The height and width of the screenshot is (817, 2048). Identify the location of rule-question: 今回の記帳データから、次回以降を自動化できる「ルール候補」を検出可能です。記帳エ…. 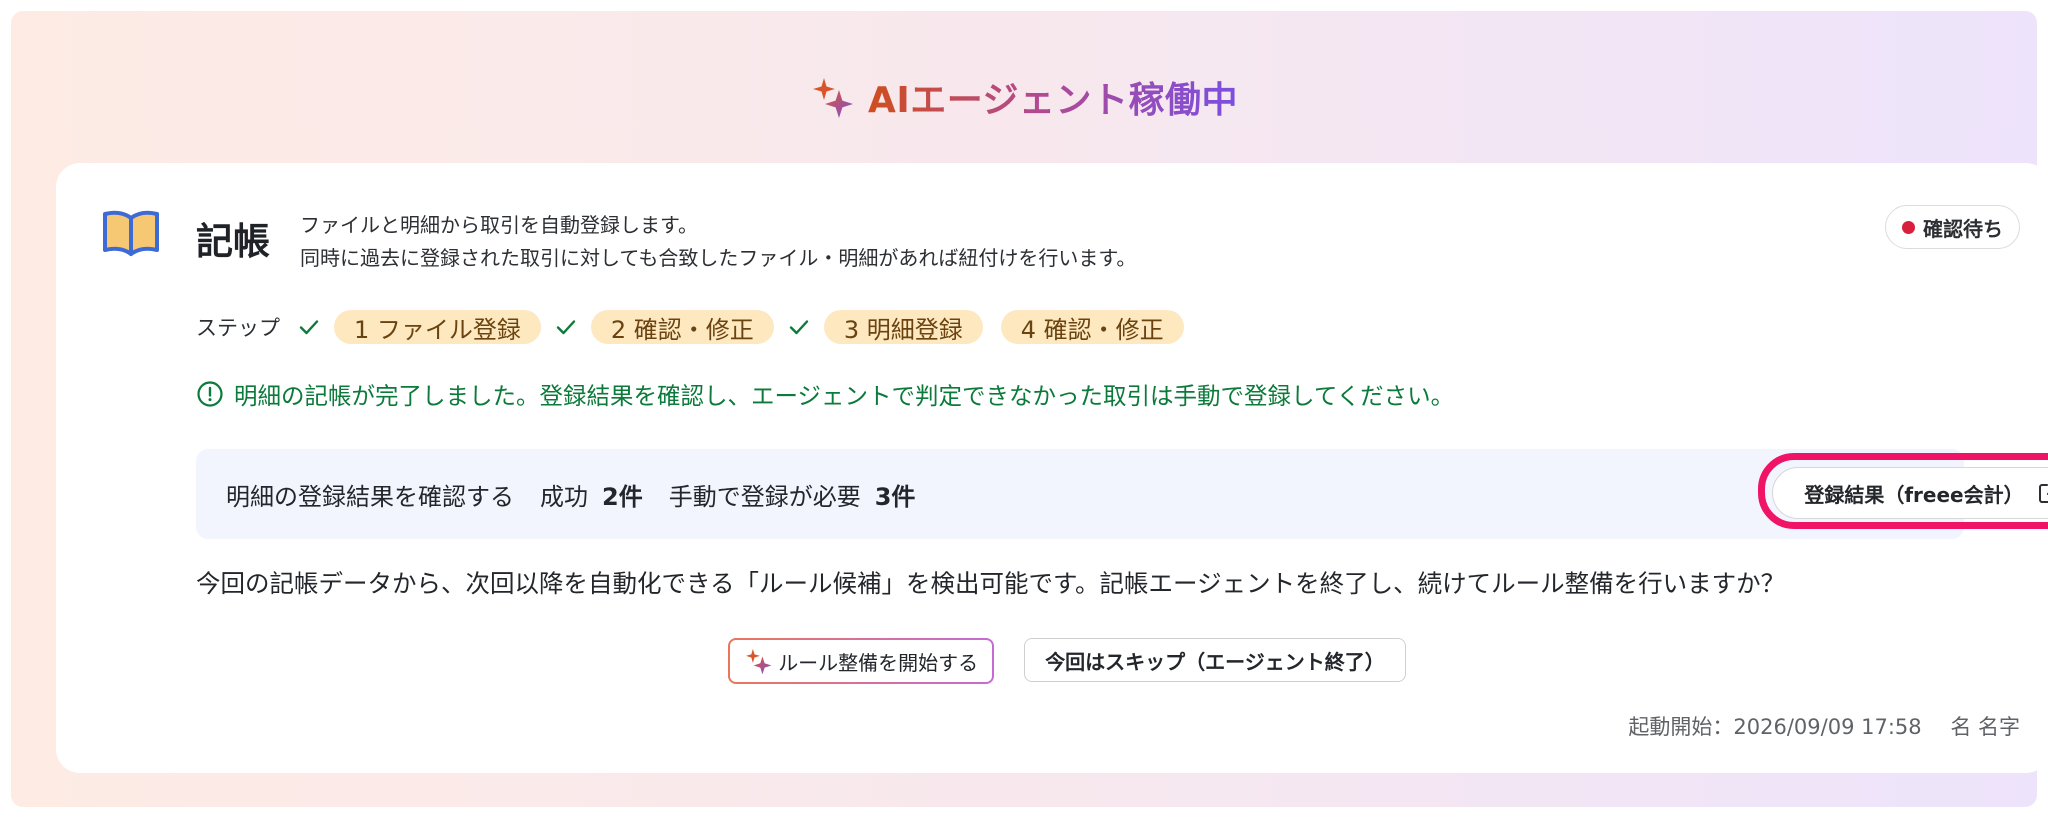
(991, 583).